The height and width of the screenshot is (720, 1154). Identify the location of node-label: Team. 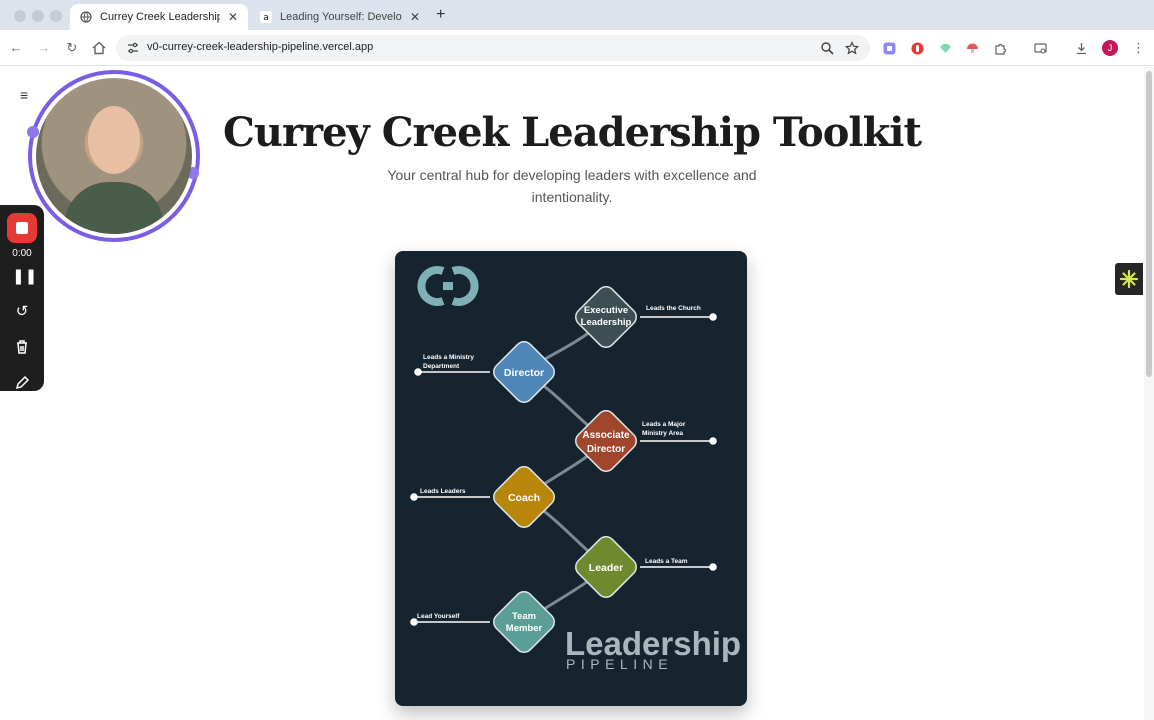
(524, 616).